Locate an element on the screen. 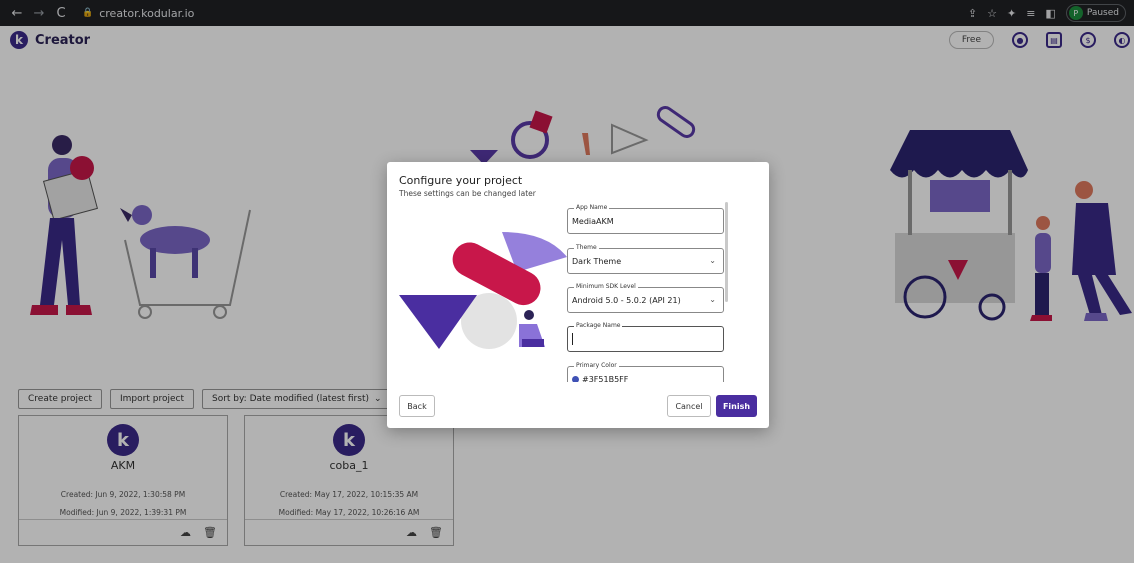 This screenshot has height=563, width=1134. form-scrollbar is located at coordinates (726, 252).